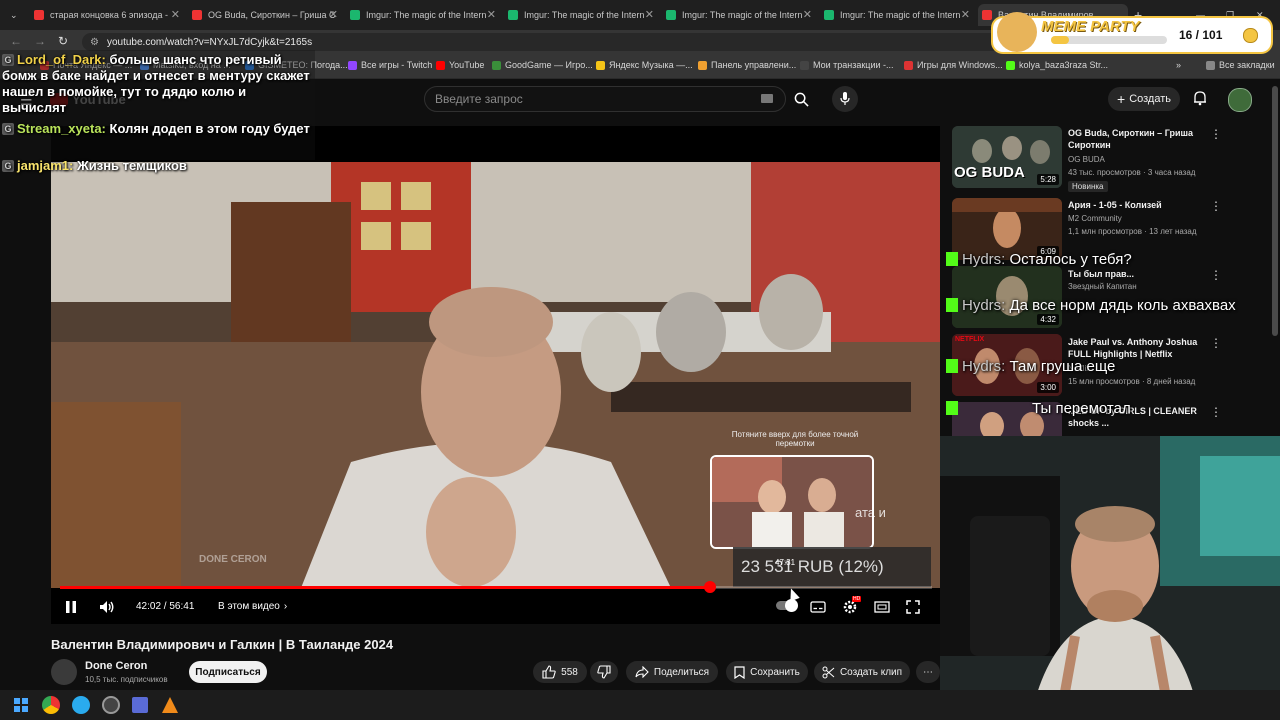  What do you see at coordinates (672, 672) in the screenshot?
I see `share-button: Поделиться` at bounding box center [672, 672].